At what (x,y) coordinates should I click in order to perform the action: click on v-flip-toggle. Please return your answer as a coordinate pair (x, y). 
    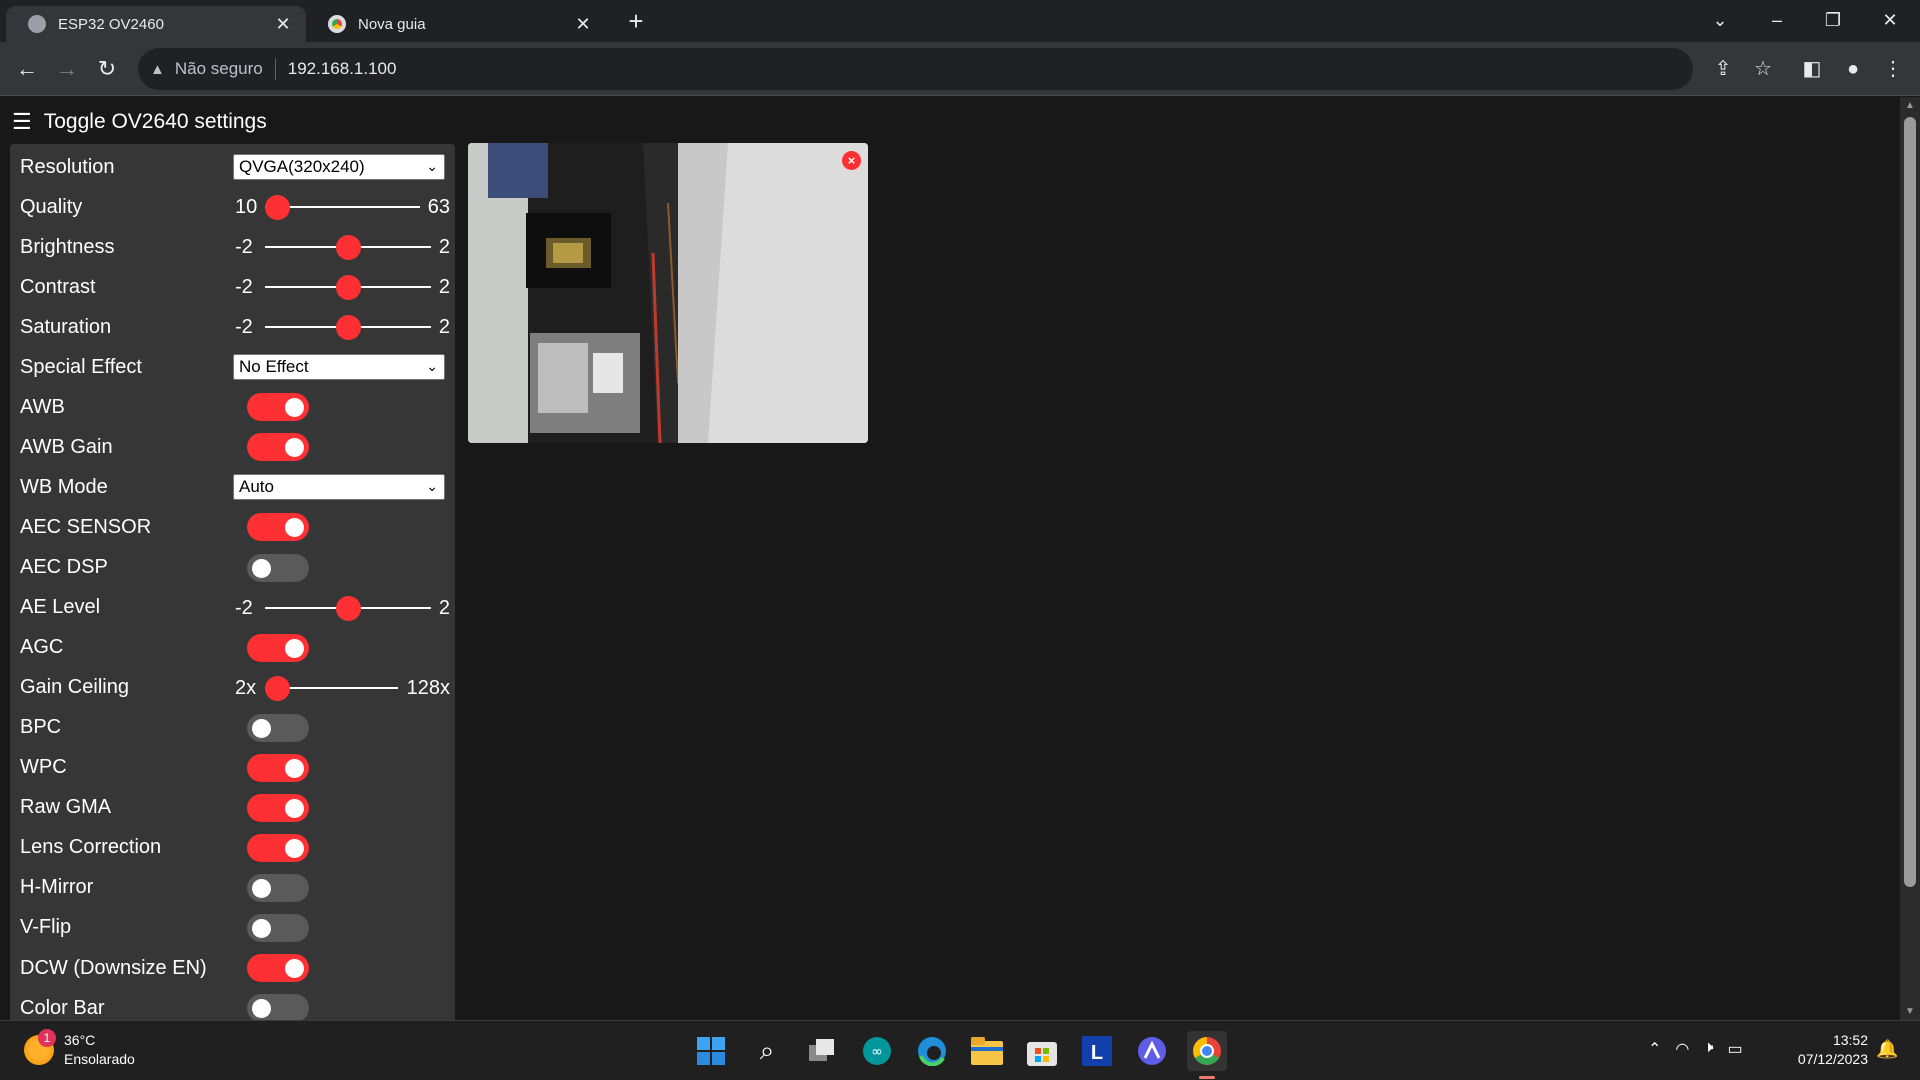
    Looking at the image, I should click on (278, 927).